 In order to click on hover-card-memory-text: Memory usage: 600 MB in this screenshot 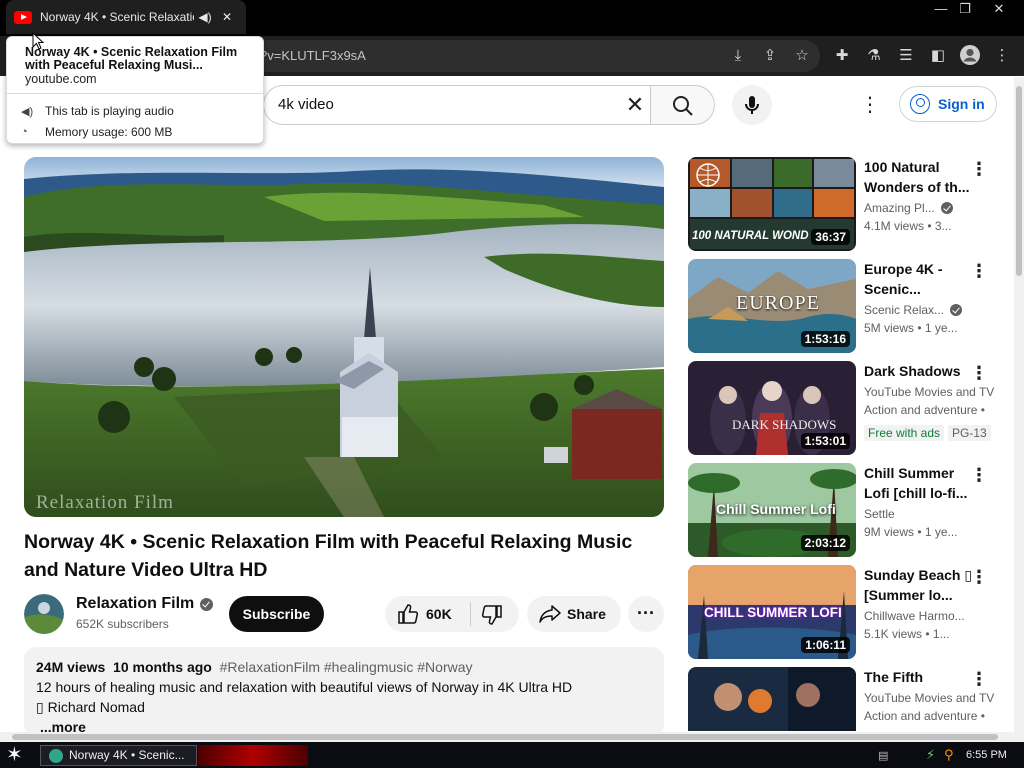, I will do `click(109, 132)`.